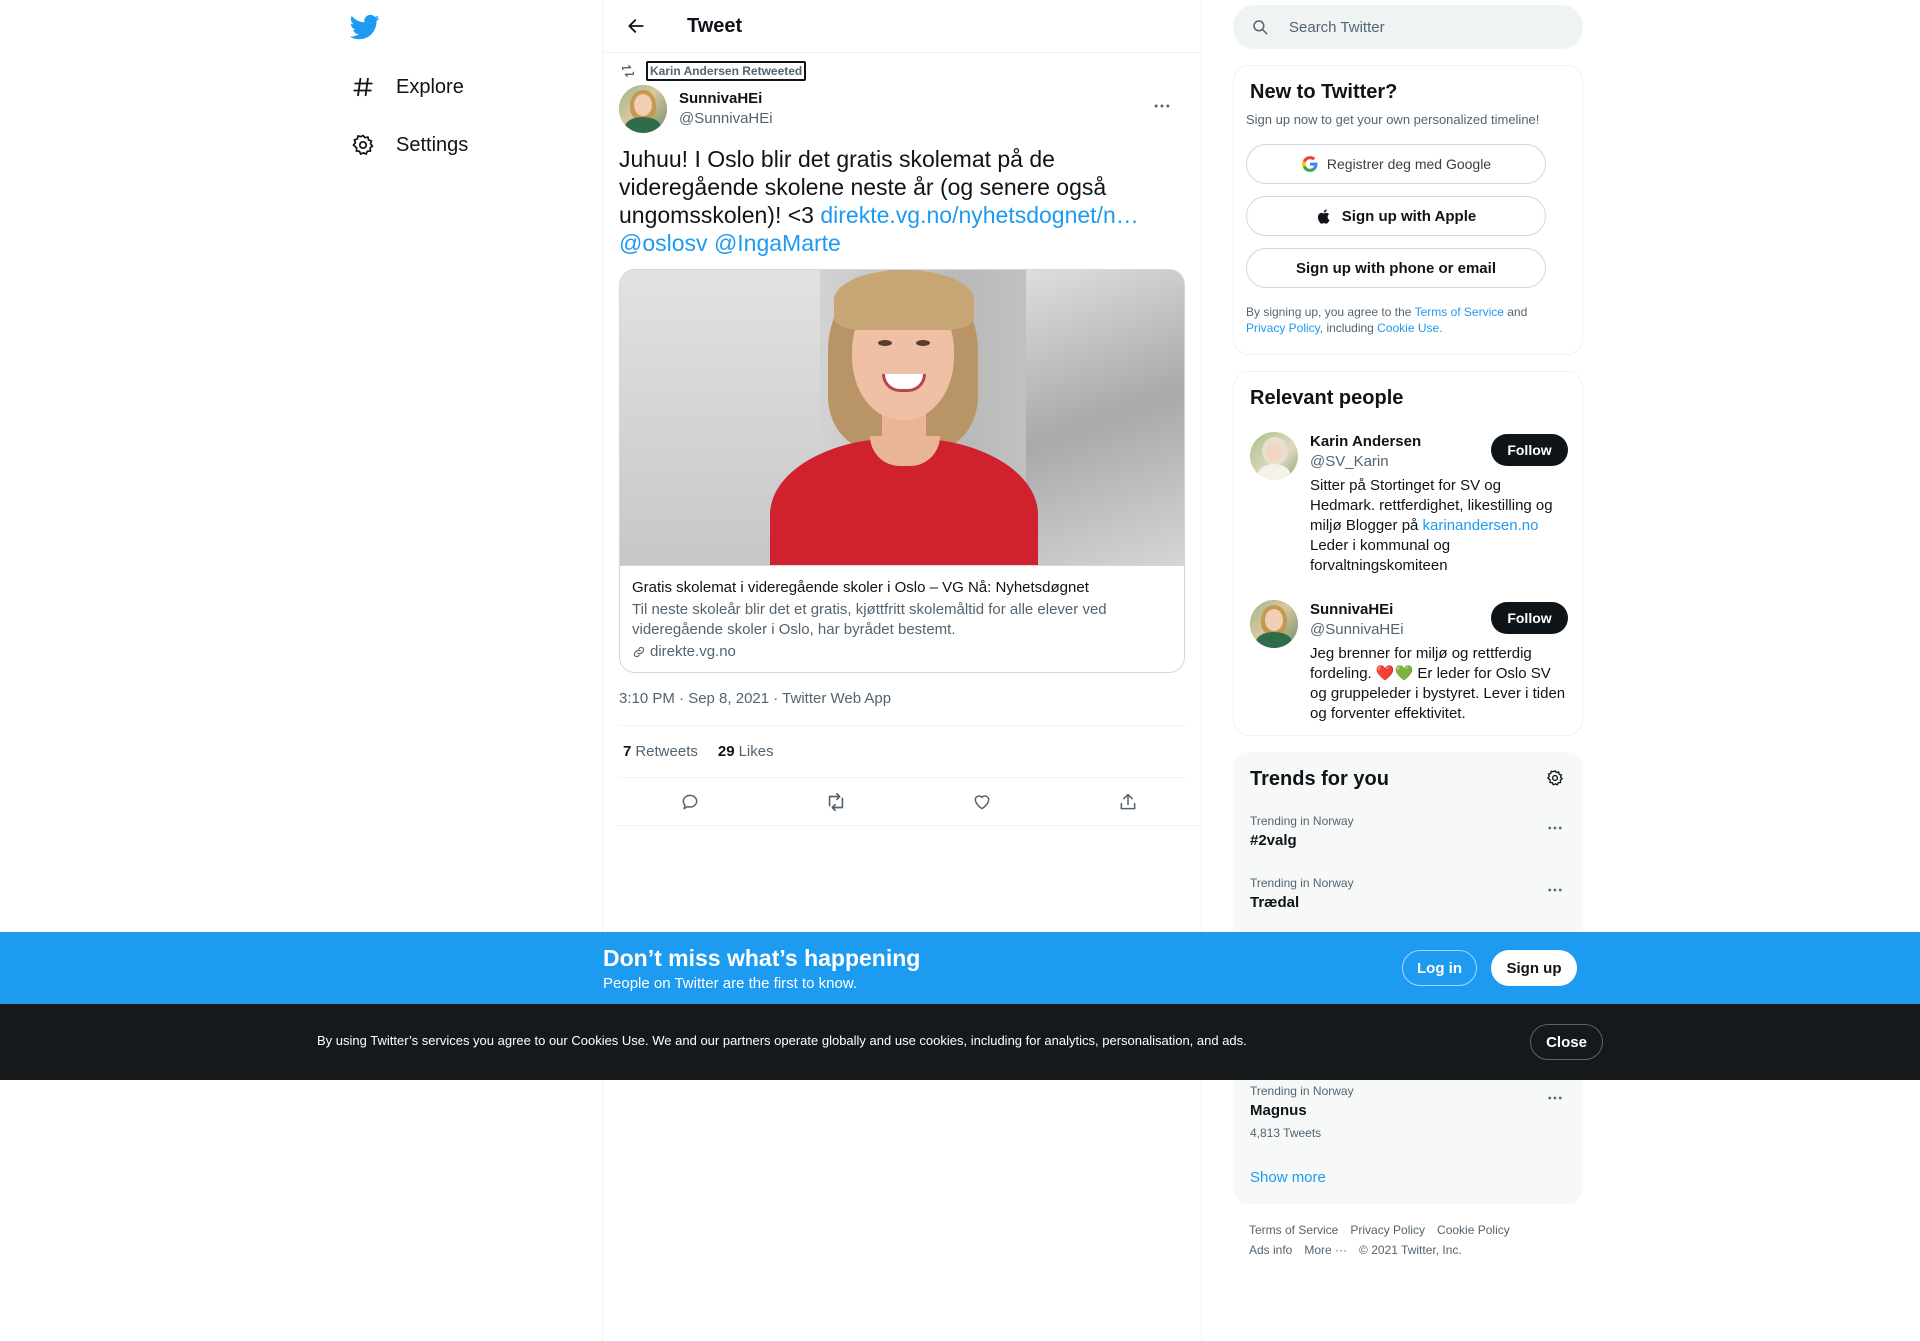 The height and width of the screenshot is (1341, 1920). Describe the element at coordinates (363, 87) in the screenshot. I see `hashtag-icon` at that location.